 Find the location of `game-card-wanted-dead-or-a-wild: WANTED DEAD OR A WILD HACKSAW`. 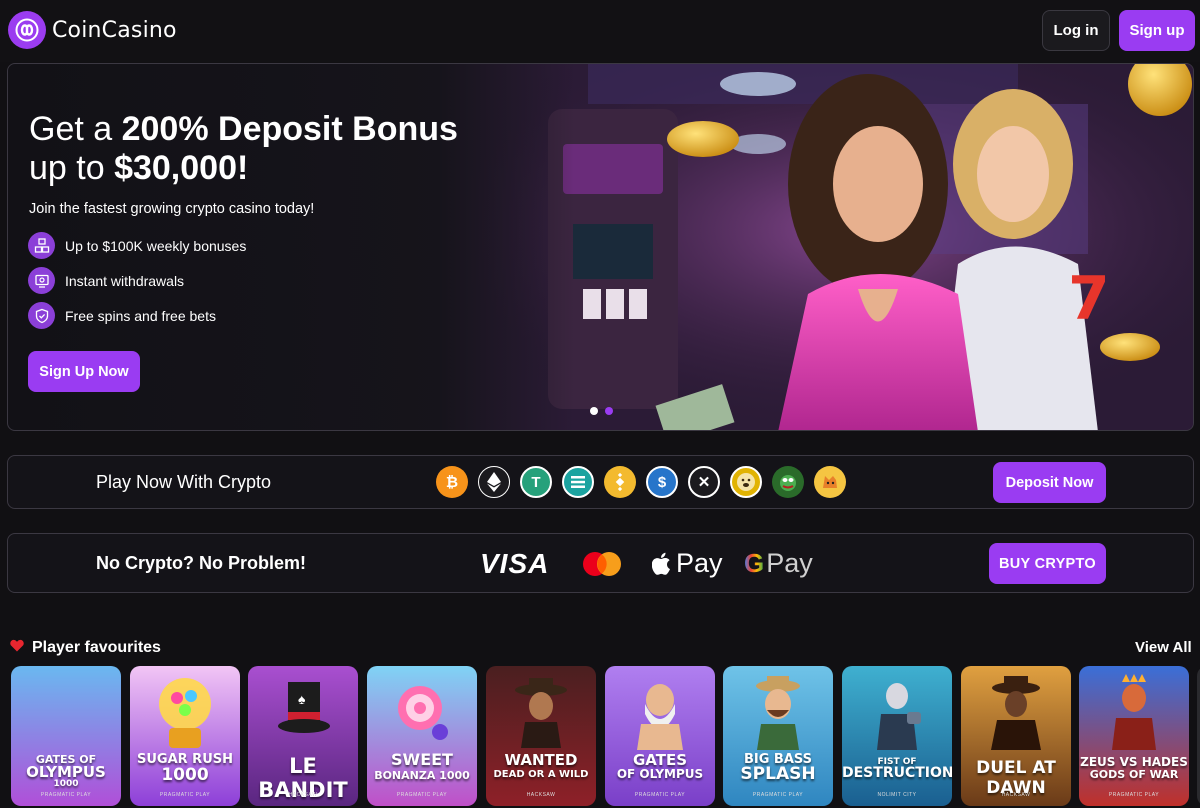

game-card-wanted-dead-or-a-wild: WANTED DEAD OR A WILD HACKSAW is located at coordinates (541, 736).